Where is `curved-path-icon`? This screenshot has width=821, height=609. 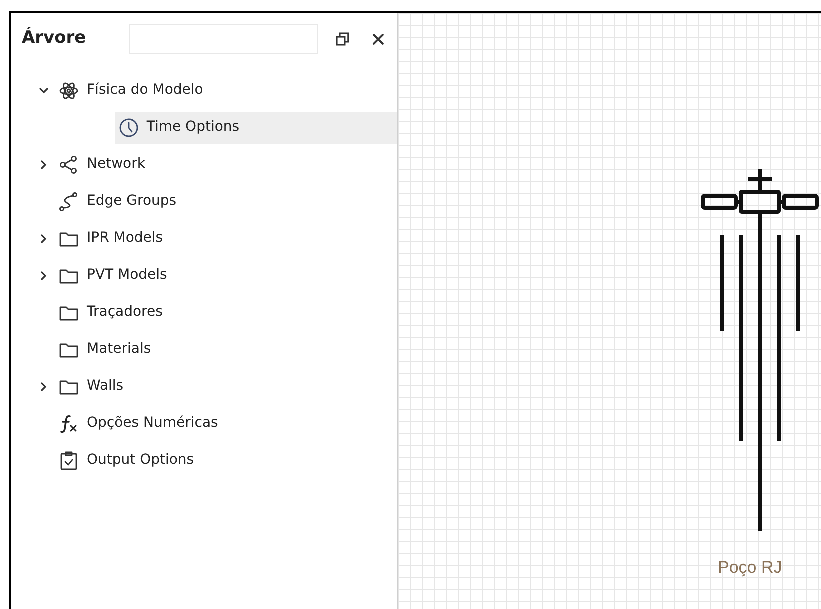
curved-path-icon is located at coordinates (69, 202).